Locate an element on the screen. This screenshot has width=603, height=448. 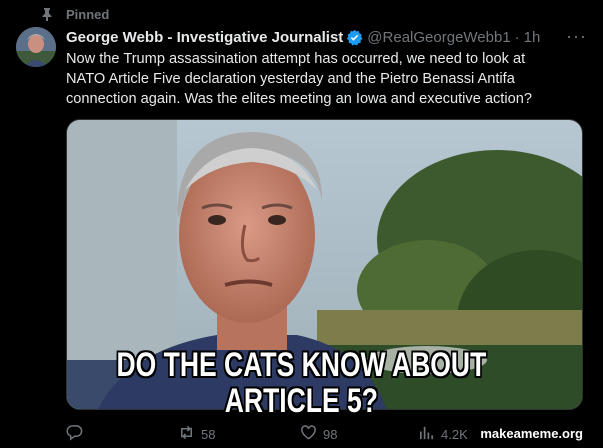
meme-watermark: makeameme.org is located at coordinates (531, 433).